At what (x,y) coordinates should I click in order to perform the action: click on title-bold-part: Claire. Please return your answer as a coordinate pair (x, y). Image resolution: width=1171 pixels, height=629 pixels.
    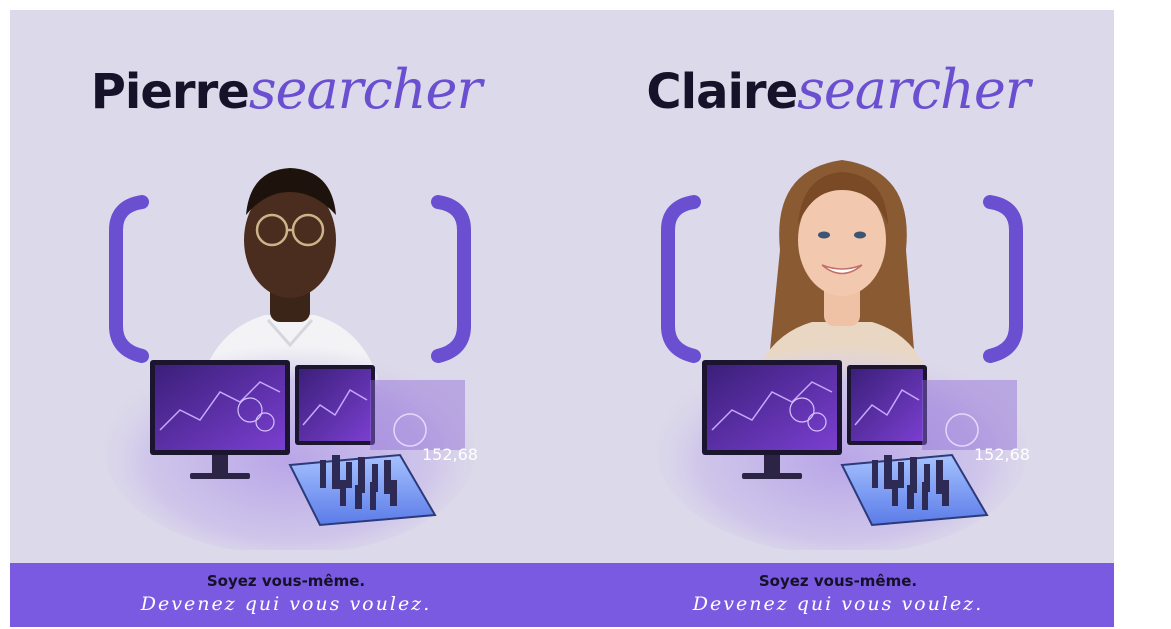
    Looking at the image, I should click on (722, 92).